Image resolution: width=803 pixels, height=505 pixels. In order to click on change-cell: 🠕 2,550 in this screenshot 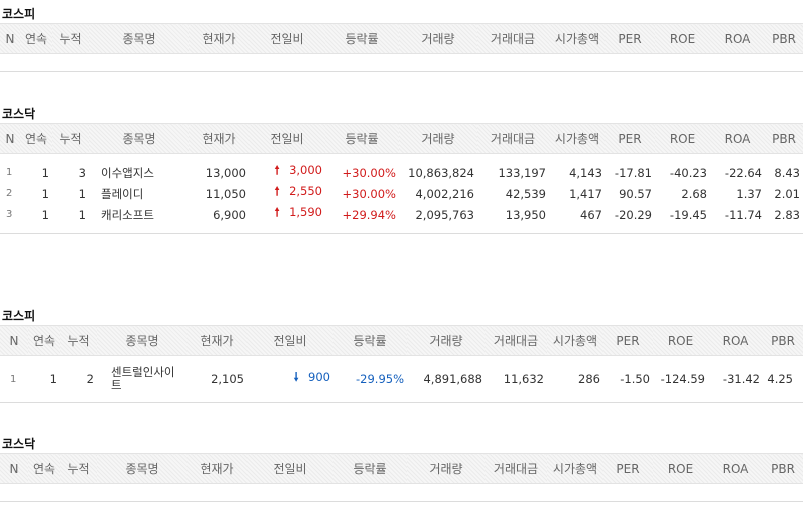, I will do `click(287, 193)`.